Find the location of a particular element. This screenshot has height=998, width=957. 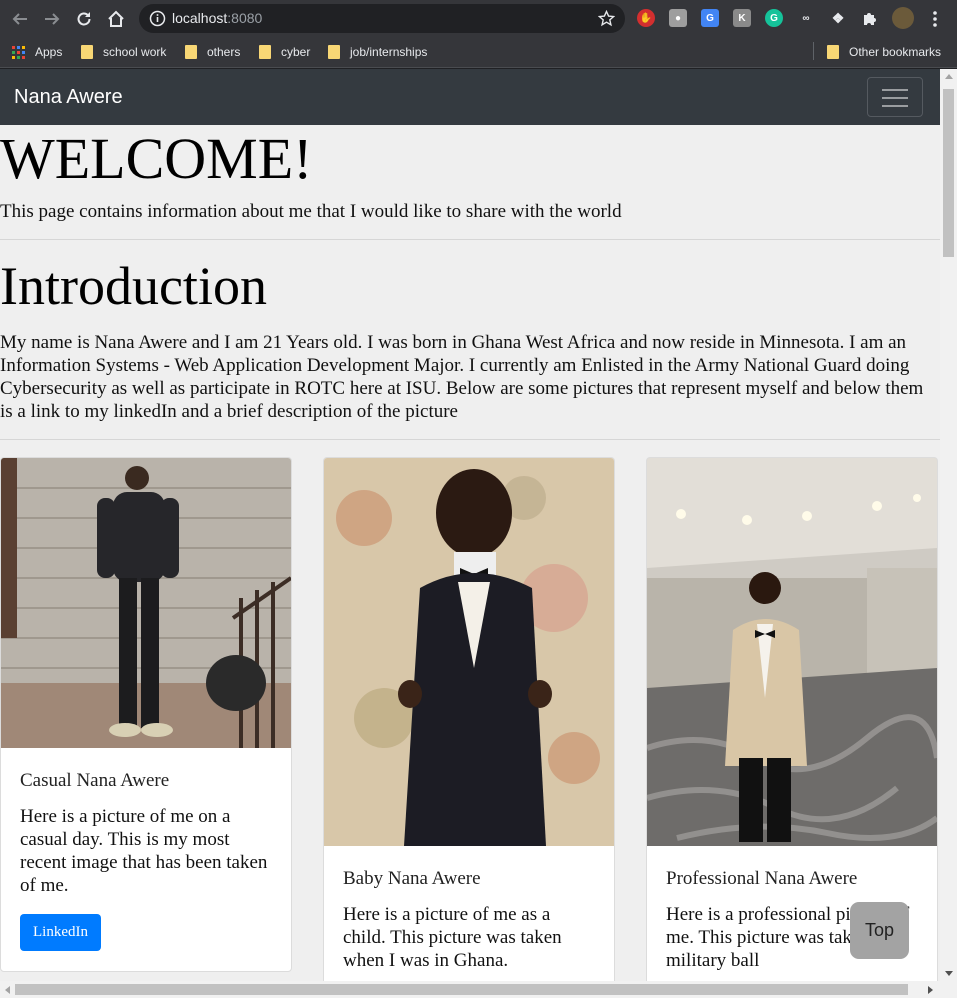

browser-toolbar: localhost:8080 ✋ ● G K G ∞ ❖ is located at coordinates (478, 18).